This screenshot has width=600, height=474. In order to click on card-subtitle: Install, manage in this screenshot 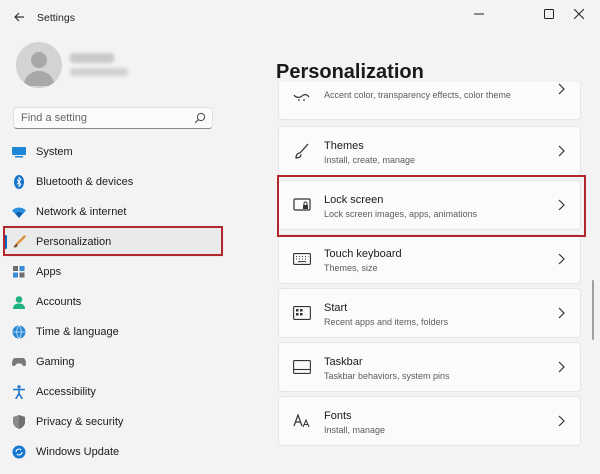, I will do `click(355, 430)`.